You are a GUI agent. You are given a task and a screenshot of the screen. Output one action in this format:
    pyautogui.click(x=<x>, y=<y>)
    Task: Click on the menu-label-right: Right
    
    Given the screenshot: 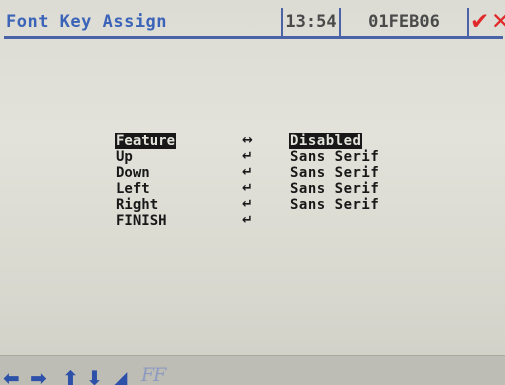 What is the action you would take?
    pyautogui.click(x=137, y=205)
    